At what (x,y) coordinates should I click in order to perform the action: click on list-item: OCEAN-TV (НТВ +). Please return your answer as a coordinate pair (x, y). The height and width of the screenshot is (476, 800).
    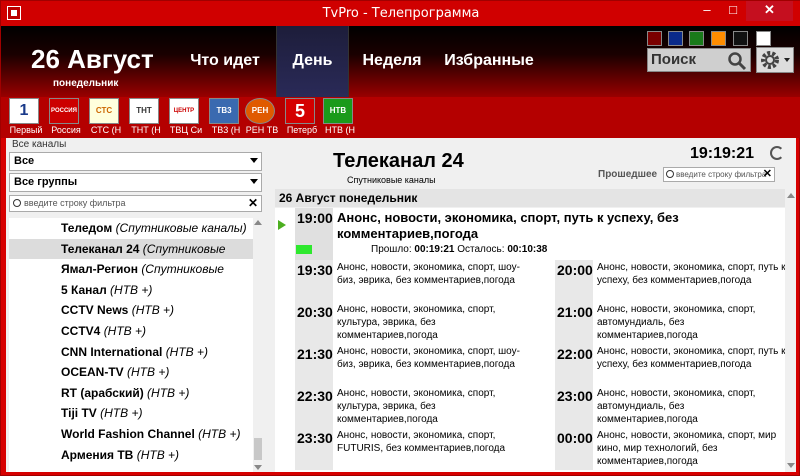
    Looking at the image, I should click on (131, 372).